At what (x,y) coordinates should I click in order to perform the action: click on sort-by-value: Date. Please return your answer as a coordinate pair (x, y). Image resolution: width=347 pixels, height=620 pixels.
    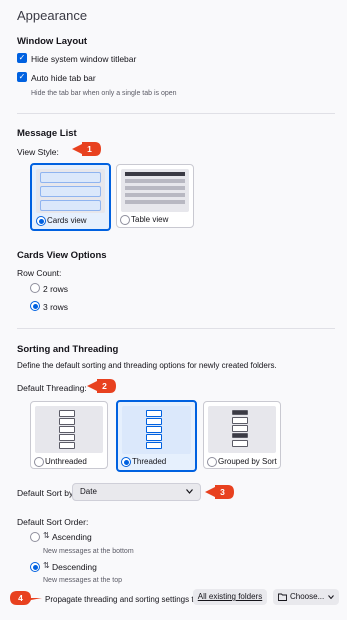
    Looking at the image, I should click on (88, 491).